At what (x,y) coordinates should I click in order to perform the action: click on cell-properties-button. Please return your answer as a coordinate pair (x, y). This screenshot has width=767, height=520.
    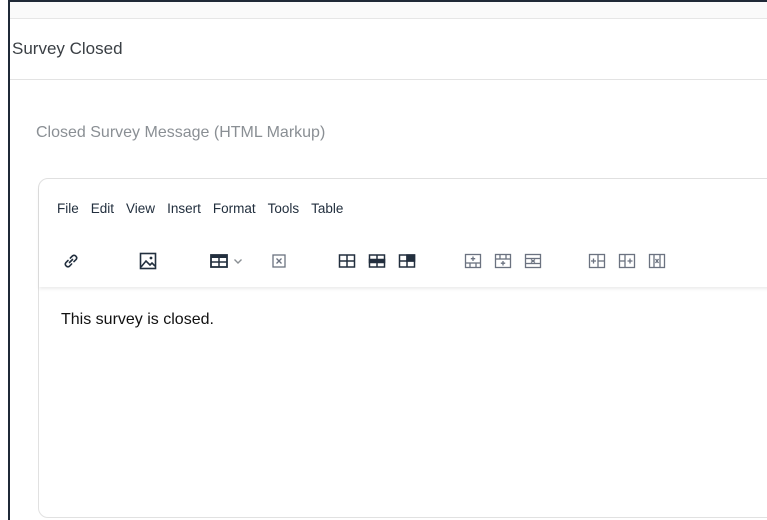
    Looking at the image, I should click on (407, 261).